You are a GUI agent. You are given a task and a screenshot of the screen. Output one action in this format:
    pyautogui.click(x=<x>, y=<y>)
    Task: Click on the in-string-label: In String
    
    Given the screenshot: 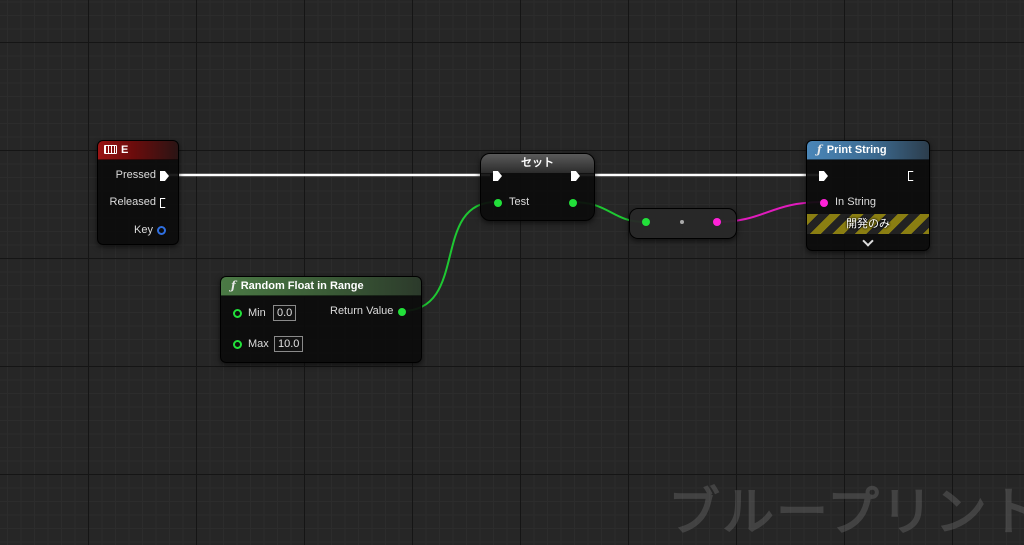 What is the action you would take?
    pyautogui.click(x=855, y=202)
    